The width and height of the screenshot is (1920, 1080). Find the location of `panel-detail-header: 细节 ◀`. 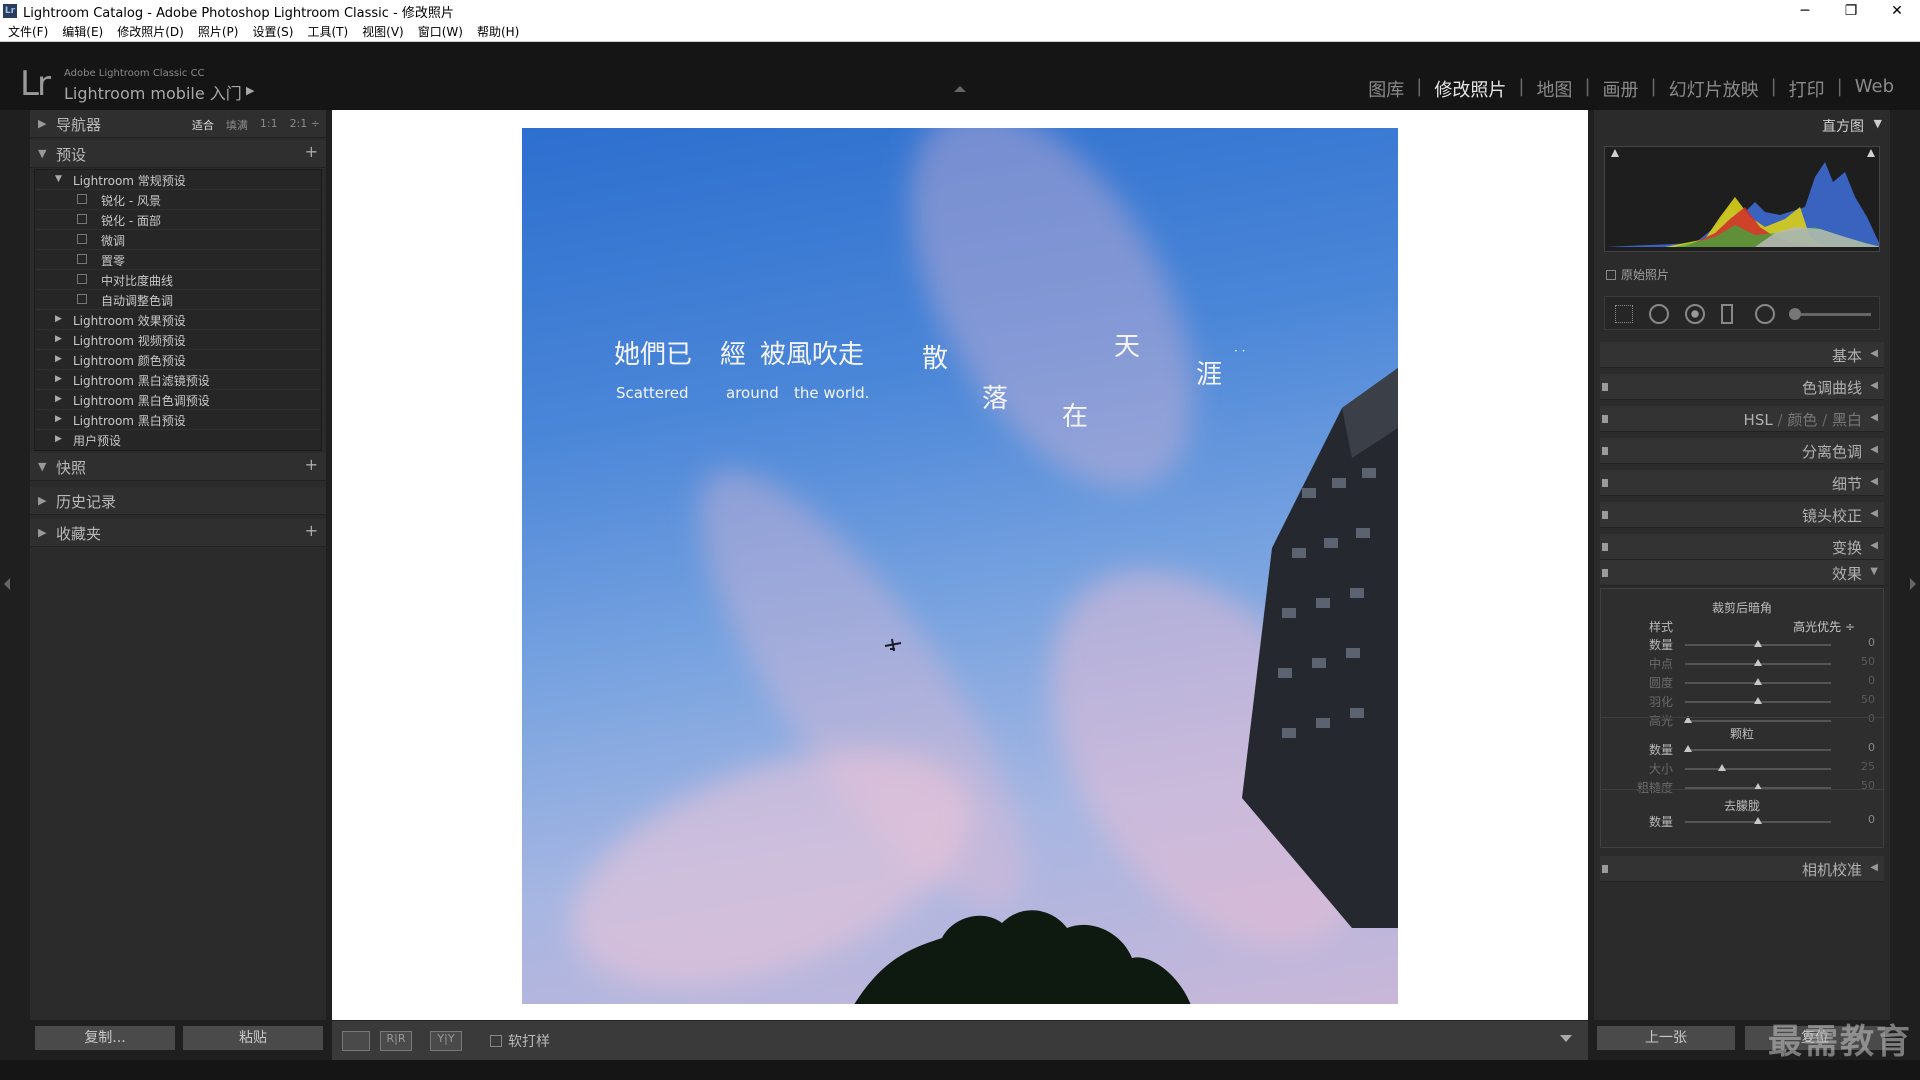

panel-detail-header: 细节 ◀ is located at coordinates (1742, 483).